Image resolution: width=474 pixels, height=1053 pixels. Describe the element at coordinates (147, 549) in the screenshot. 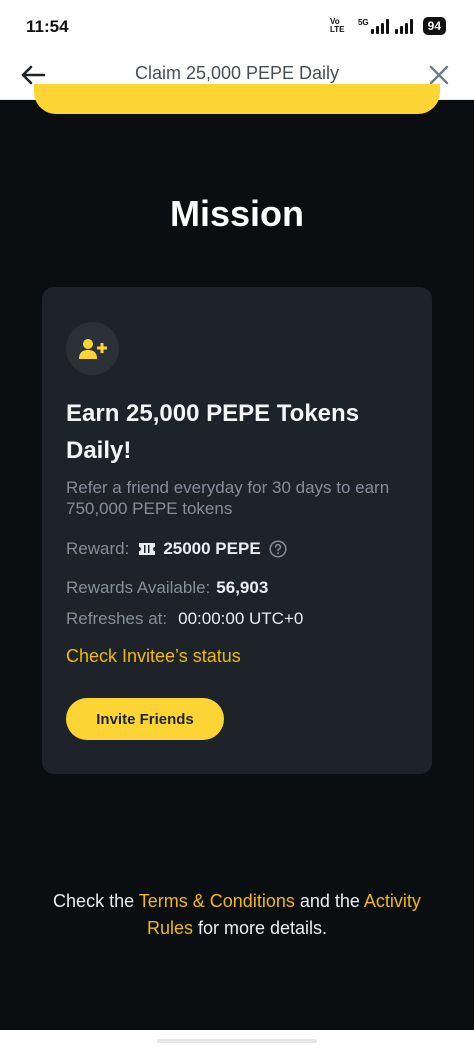

I see `ticket-icon` at that location.